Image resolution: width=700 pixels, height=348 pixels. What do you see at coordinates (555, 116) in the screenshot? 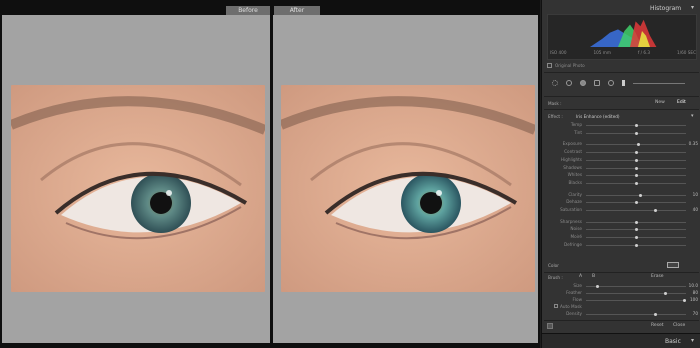
I see `effect-label: Effect :` at bounding box center [555, 116].